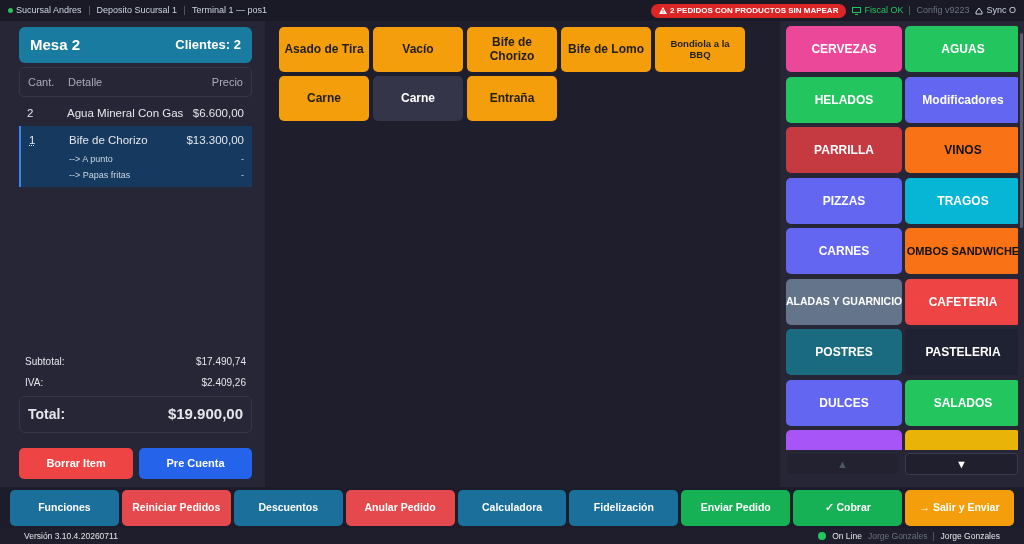 This screenshot has width=1024, height=544. What do you see at coordinates (218, 113) in the screenshot?
I see `item-price: $6.600,00` at bounding box center [218, 113].